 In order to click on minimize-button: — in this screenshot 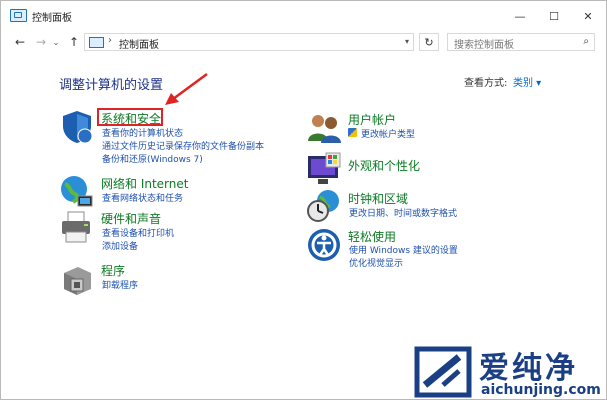, I will do `click(520, 16)`.